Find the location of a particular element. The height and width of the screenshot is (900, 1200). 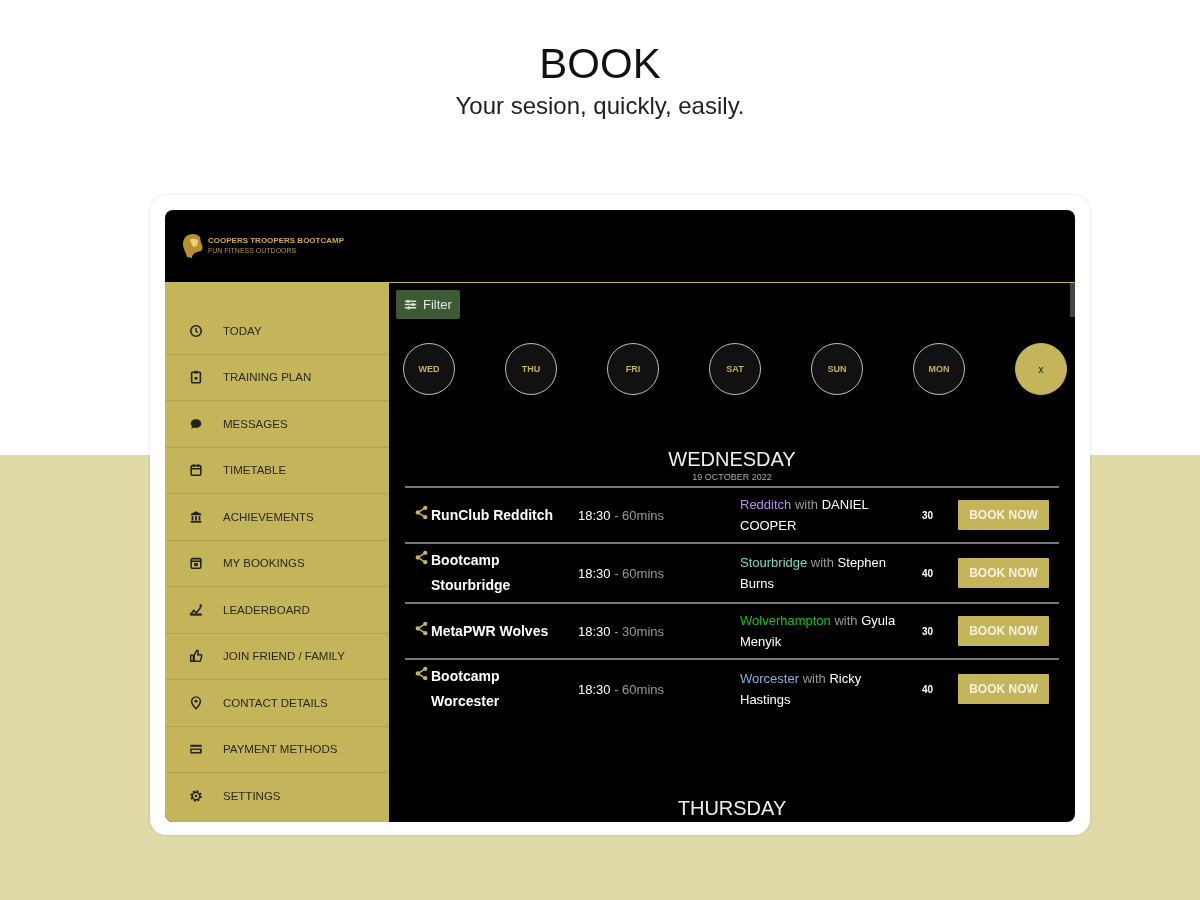

filter-icon is located at coordinates (410, 304).